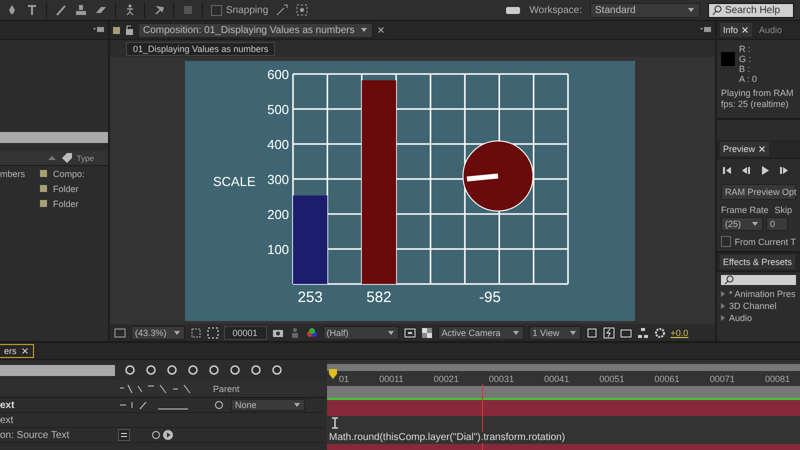  I want to click on play-icon, so click(765, 170).